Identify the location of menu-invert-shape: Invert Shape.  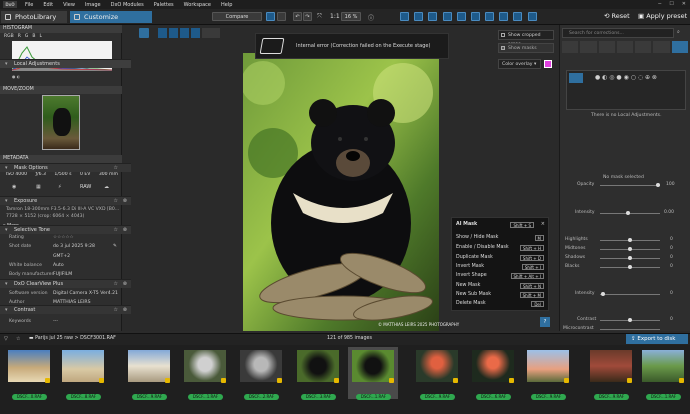
(471, 275).